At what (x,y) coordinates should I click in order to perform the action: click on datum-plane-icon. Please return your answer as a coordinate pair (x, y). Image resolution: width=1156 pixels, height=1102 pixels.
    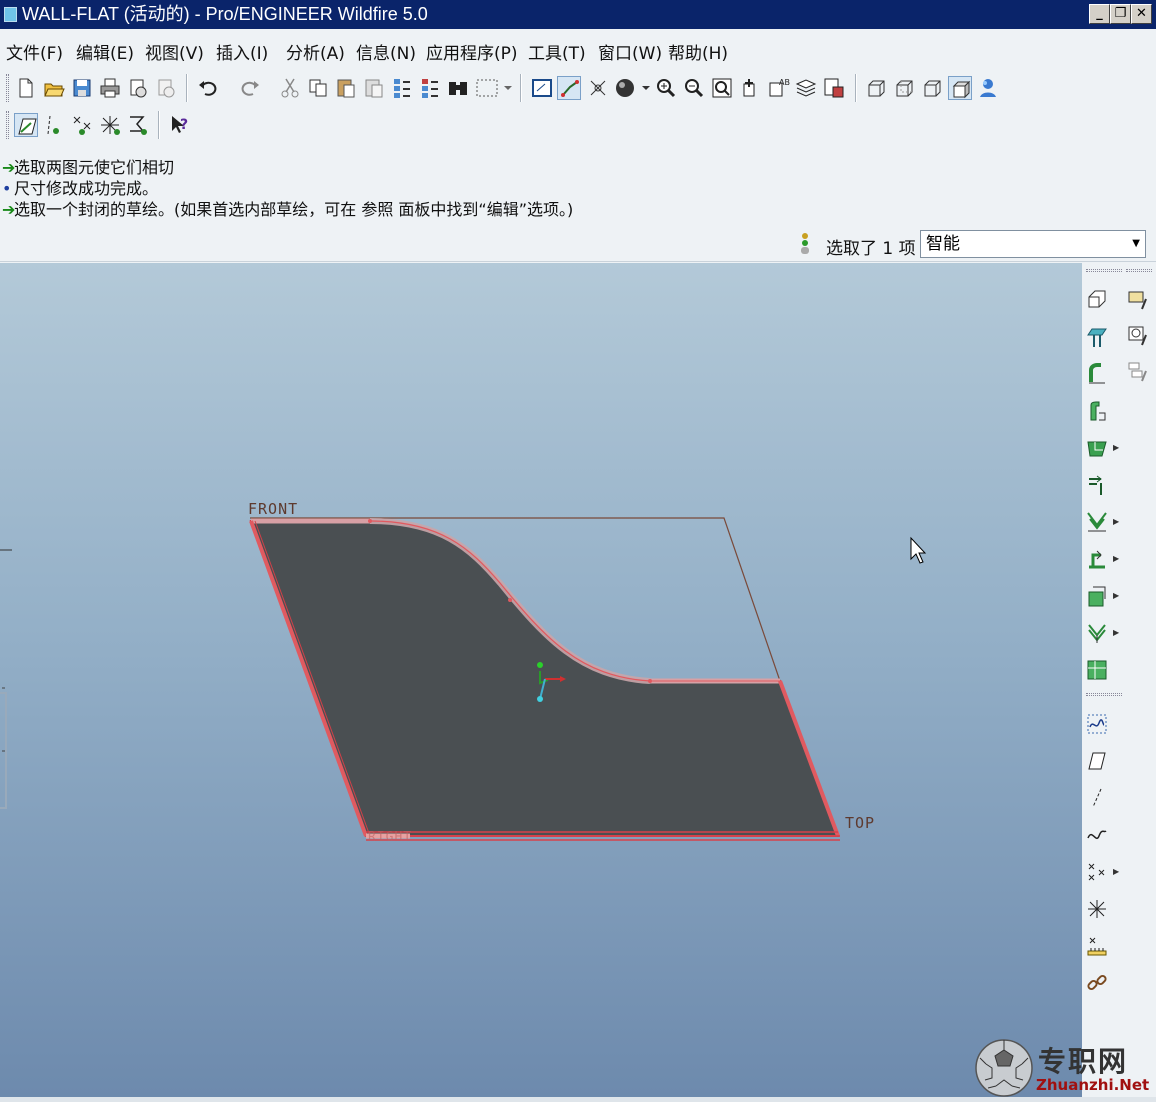
    Looking at the image, I should click on (1097, 761).